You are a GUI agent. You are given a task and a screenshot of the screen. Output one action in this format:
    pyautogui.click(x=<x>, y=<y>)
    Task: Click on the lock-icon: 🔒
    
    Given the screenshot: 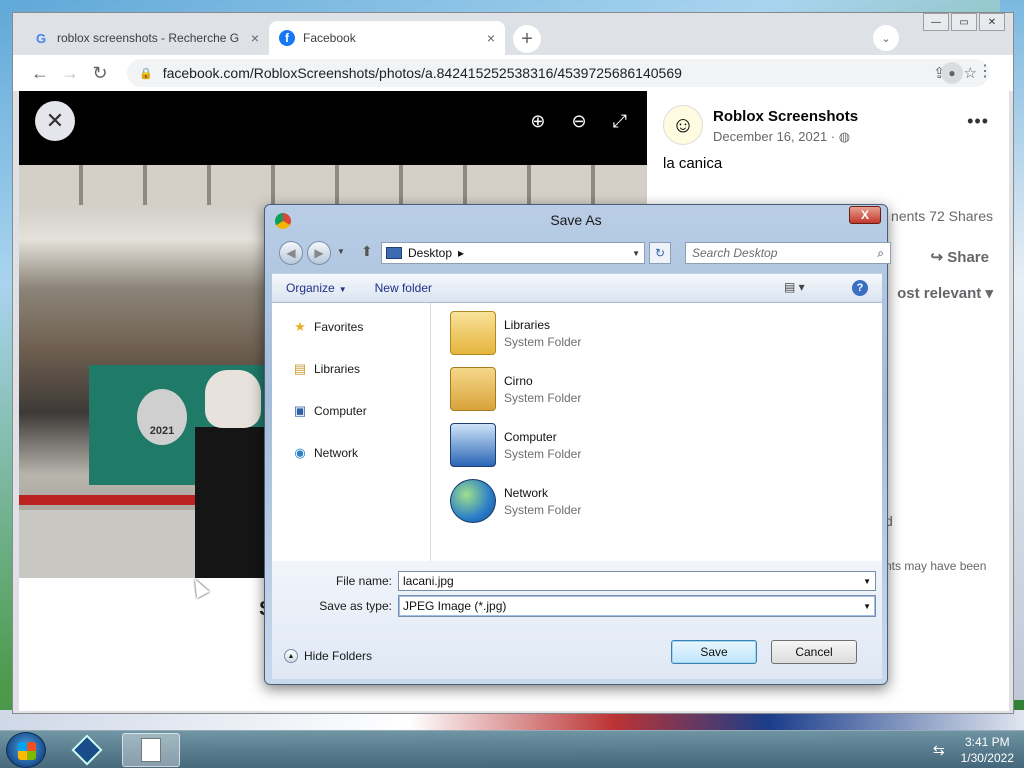 What is the action you would take?
    pyautogui.click(x=146, y=73)
    